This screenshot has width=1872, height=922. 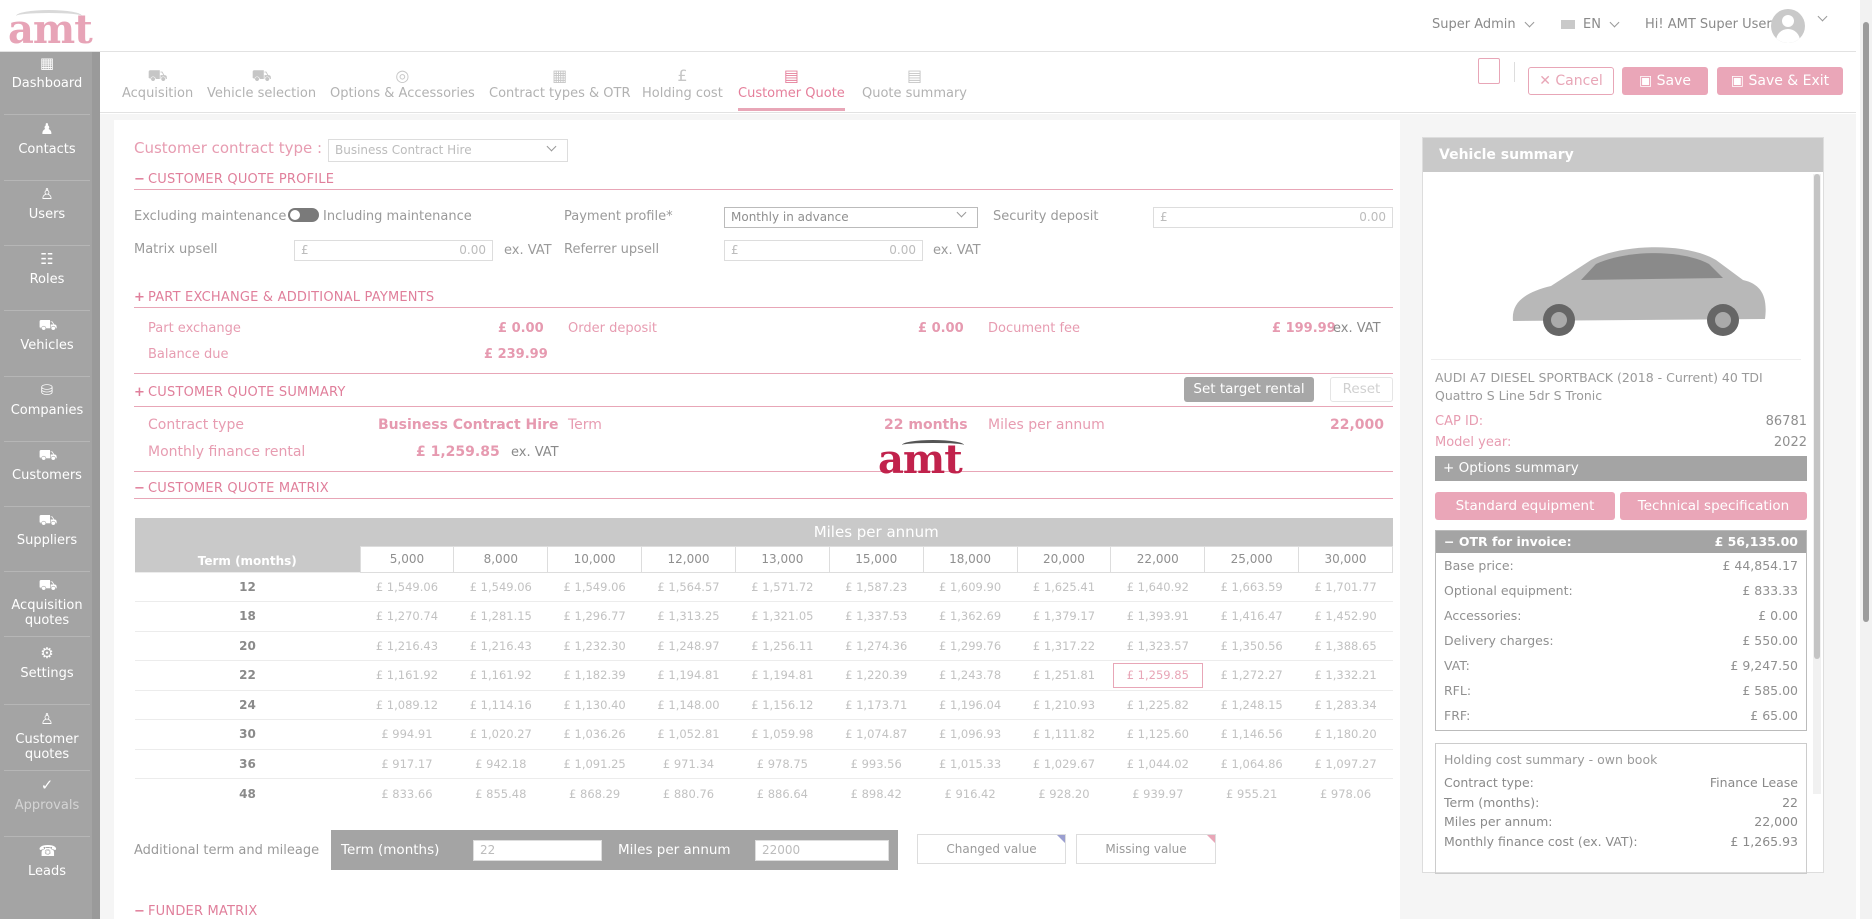 What do you see at coordinates (1251, 675) in the screenshot?
I see `matrix-cell: £ 1,272.27` at bounding box center [1251, 675].